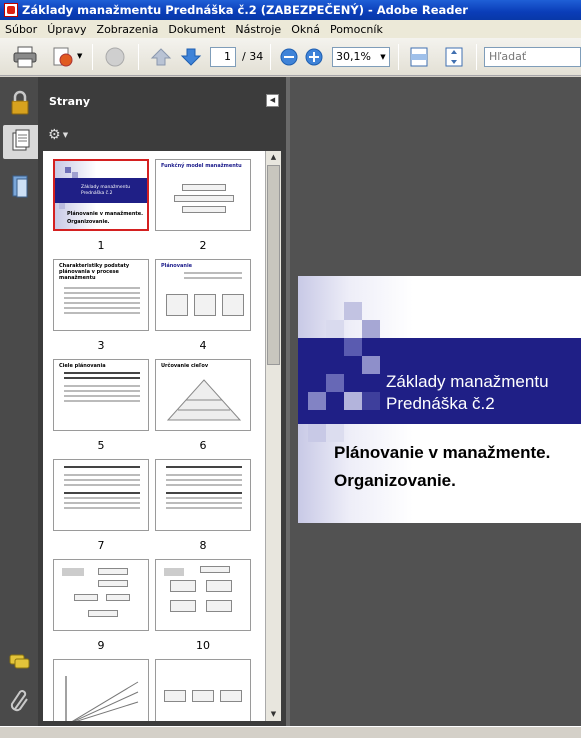 This screenshot has width=581, height=738. Describe the element at coordinates (419, 57) in the screenshot. I see `fit-width-icon` at that location.